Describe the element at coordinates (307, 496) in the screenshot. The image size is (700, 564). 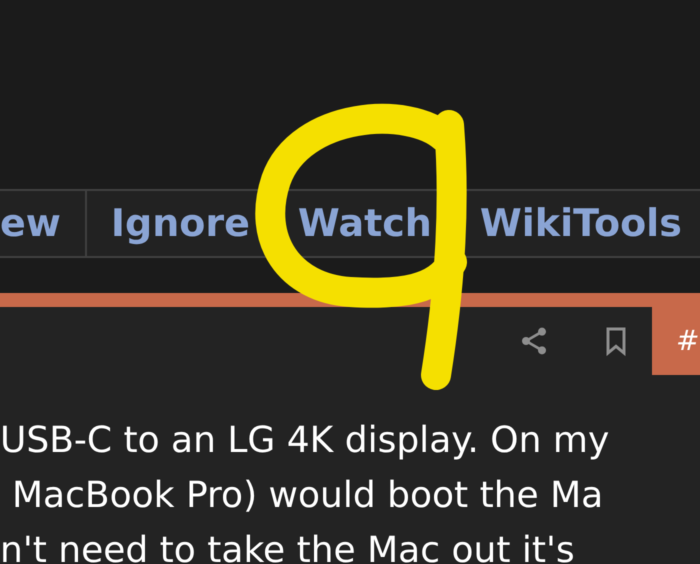
I see `post-text-line: MacBook Pro) would boot the Ma` at that location.